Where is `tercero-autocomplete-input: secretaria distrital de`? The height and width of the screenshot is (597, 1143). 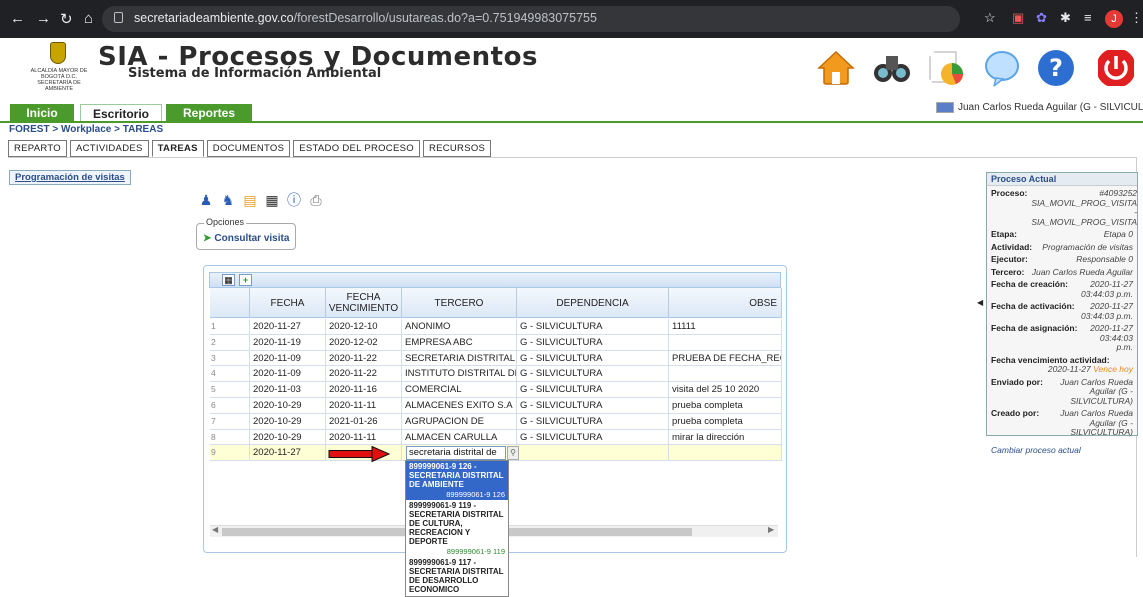 tercero-autocomplete-input: secretaria distrital de is located at coordinates (456, 453).